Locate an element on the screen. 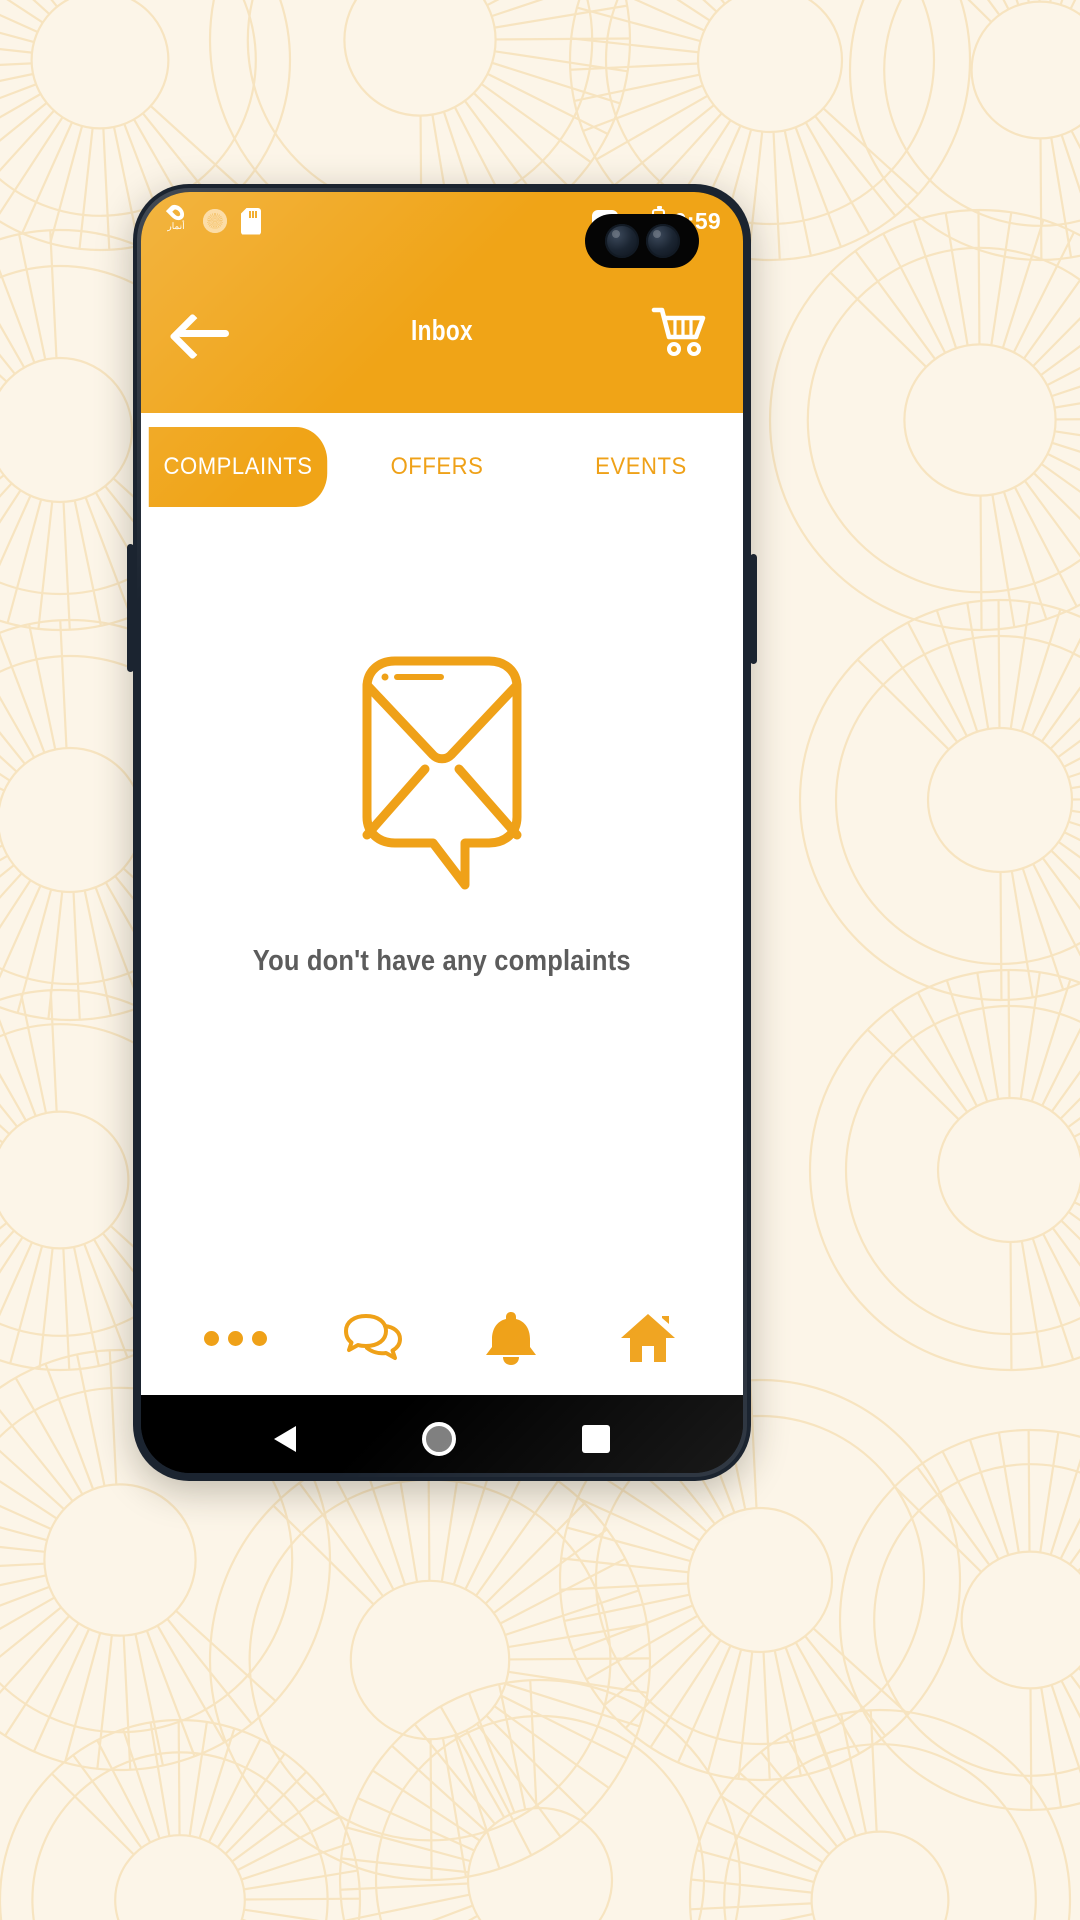  tab-bar: COMPLAINTS OFFERS EVENTS is located at coordinates (442, 467).